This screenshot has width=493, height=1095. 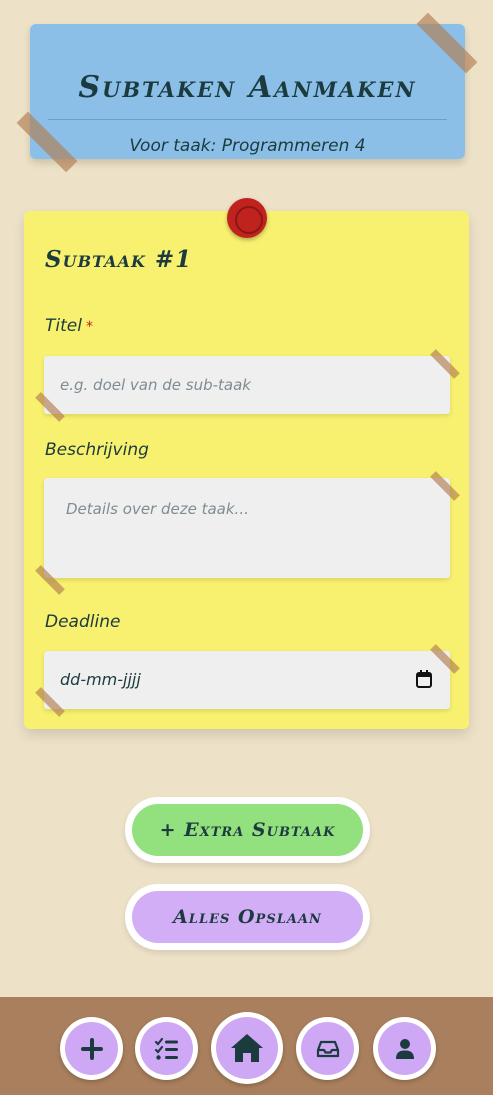 I want to click on nav-profile-button, so click(x=404, y=1048).